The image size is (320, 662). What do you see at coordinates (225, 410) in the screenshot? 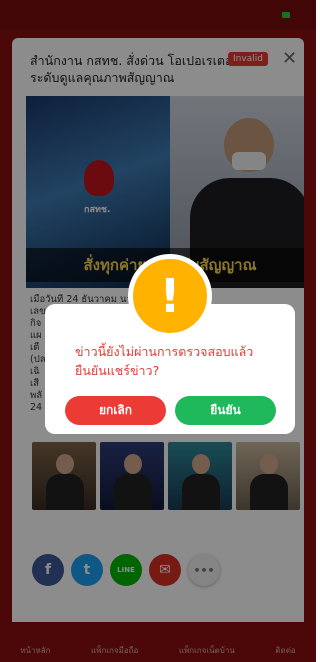
I see `confirm-button: ยืนยัน` at bounding box center [225, 410].